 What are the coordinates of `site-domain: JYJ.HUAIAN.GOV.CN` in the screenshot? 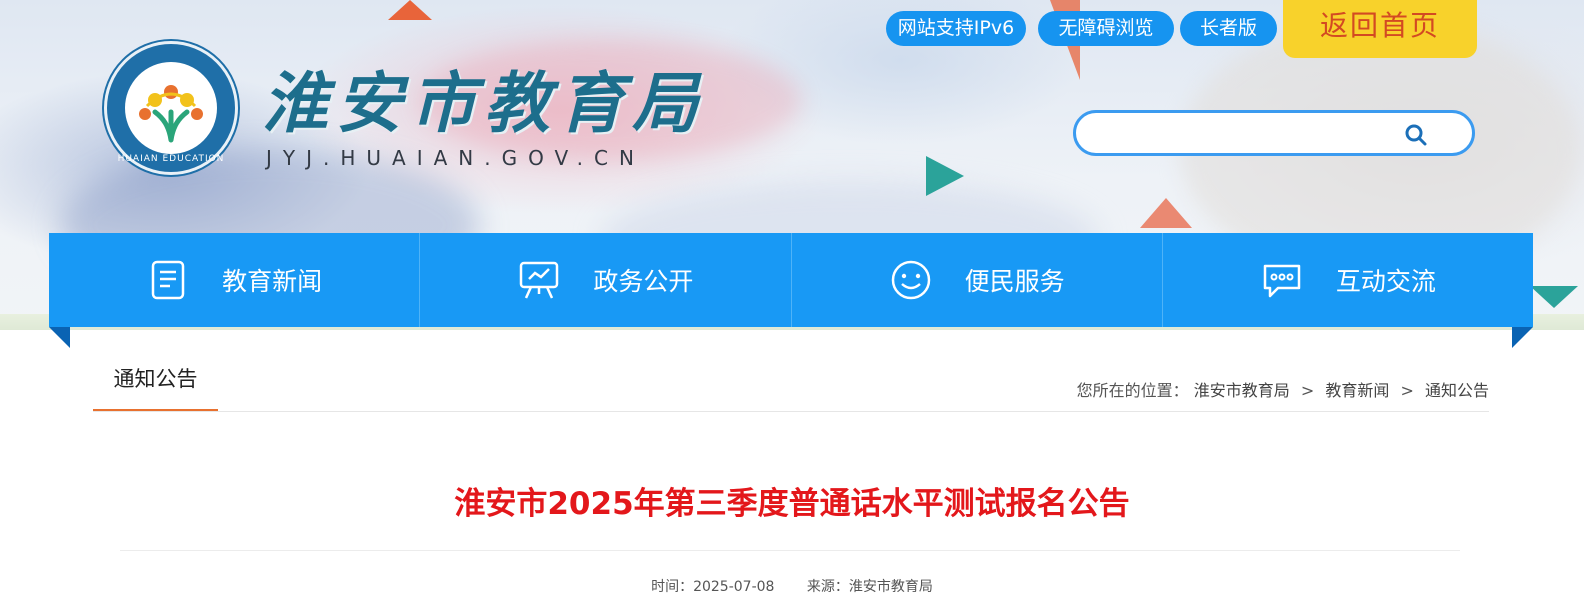 It's located at (455, 158).